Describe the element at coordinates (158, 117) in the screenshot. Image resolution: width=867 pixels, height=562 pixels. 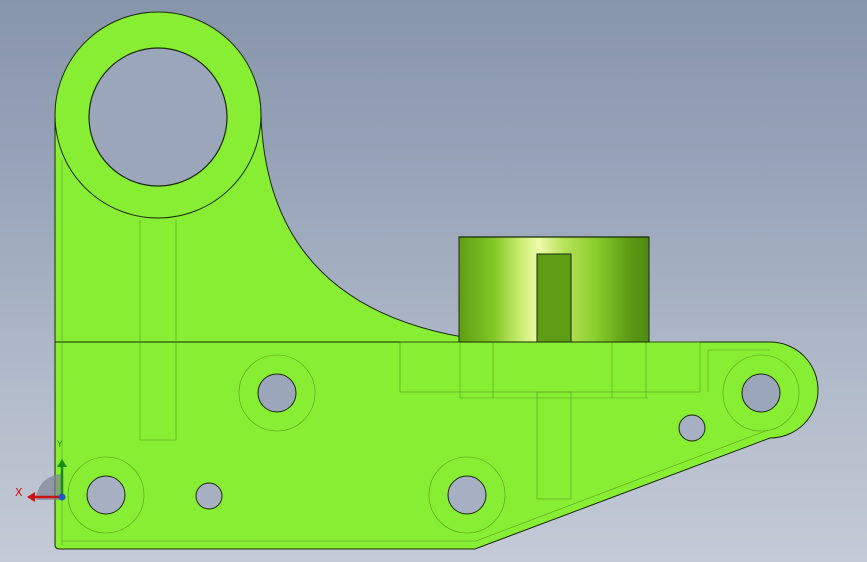
I see `large-bore-hole` at that location.